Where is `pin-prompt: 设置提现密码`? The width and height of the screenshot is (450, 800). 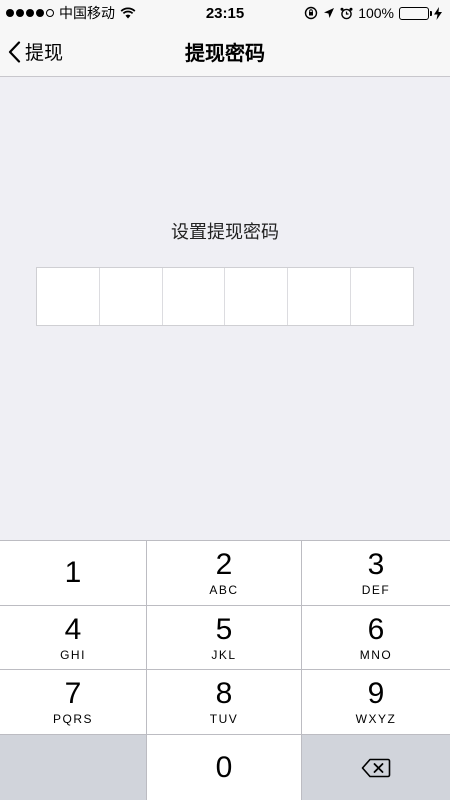
pin-prompt: 设置提现密码 is located at coordinates (225, 232).